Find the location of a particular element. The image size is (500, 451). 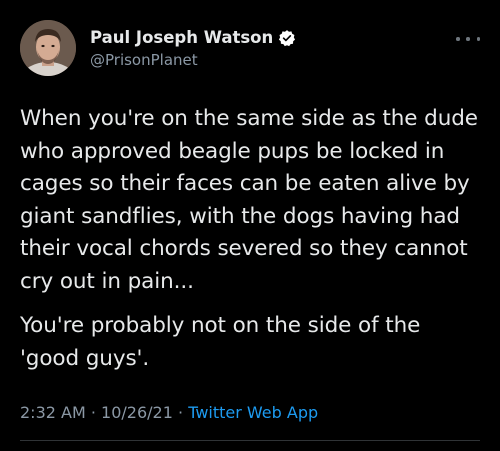

user-names: Paul Joseph Watson @PrisonPlanet is located at coordinates (193, 48).